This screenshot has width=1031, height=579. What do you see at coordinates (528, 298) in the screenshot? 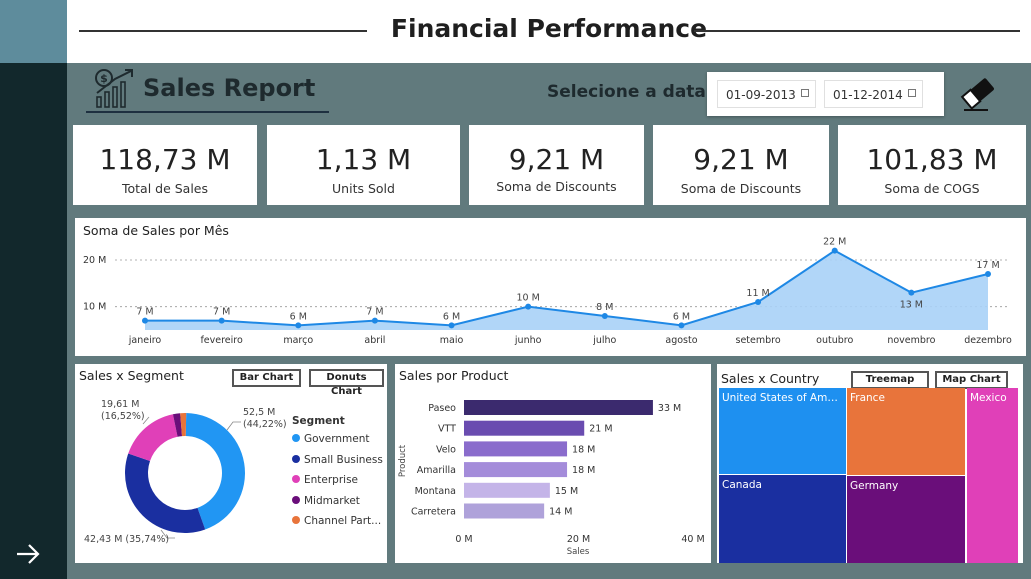
I see `data-label: 10 M` at bounding box center [528, 298].